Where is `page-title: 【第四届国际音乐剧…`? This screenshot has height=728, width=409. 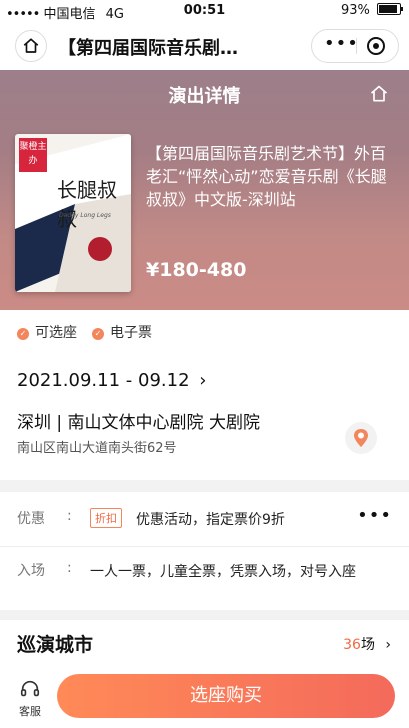 page-title: 【第四届国际音乐剧… is located at coordinates (148, 48).